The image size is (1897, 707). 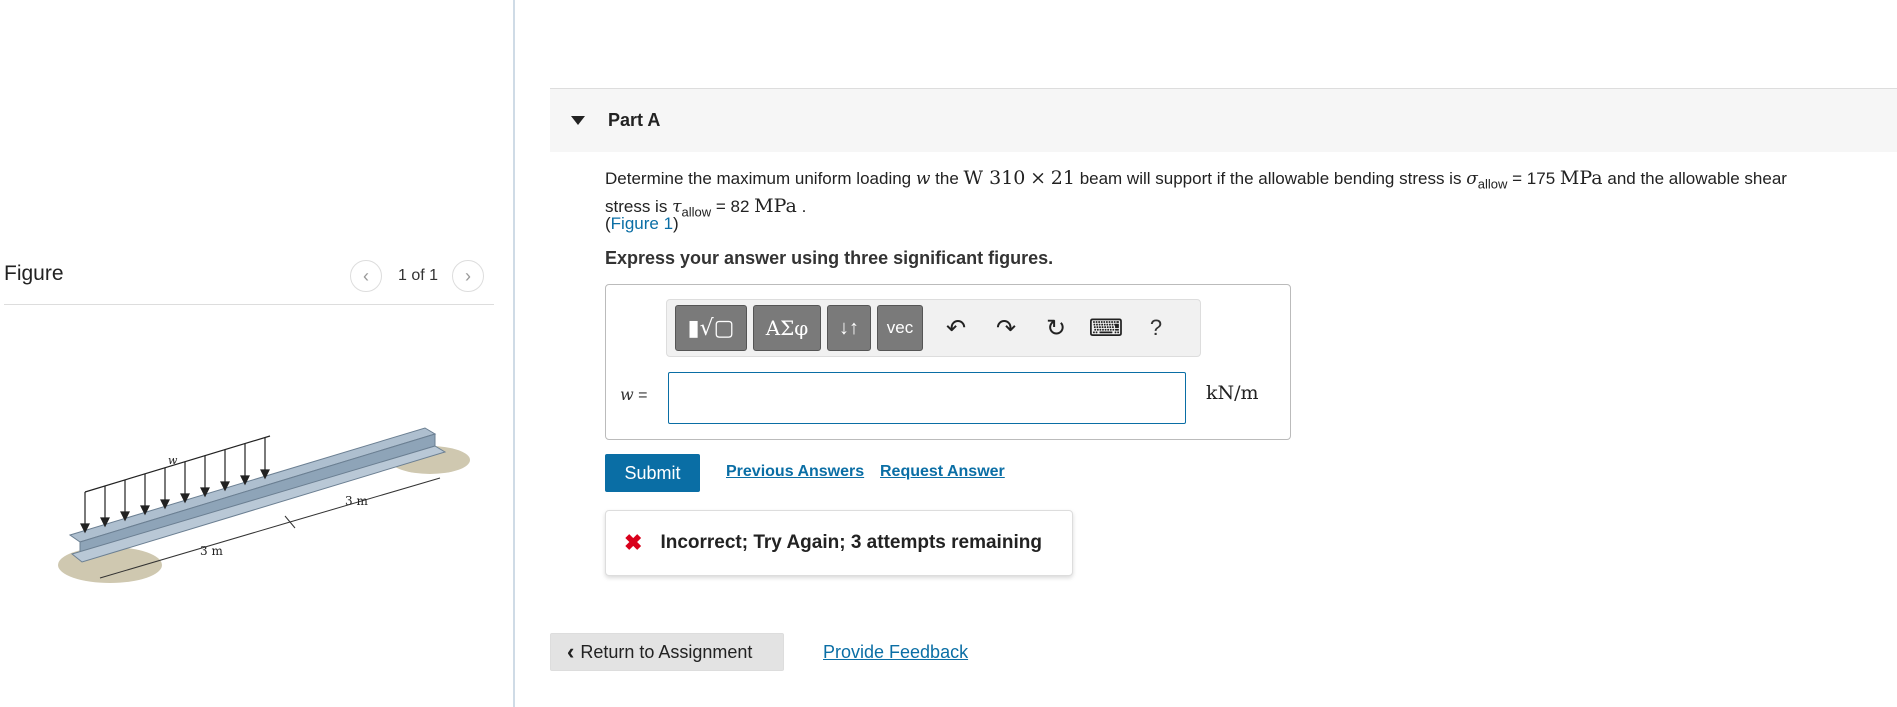 I want to click on return-to-assignment-button: ‹ Return to Assignment, so click(x=667, y=652).